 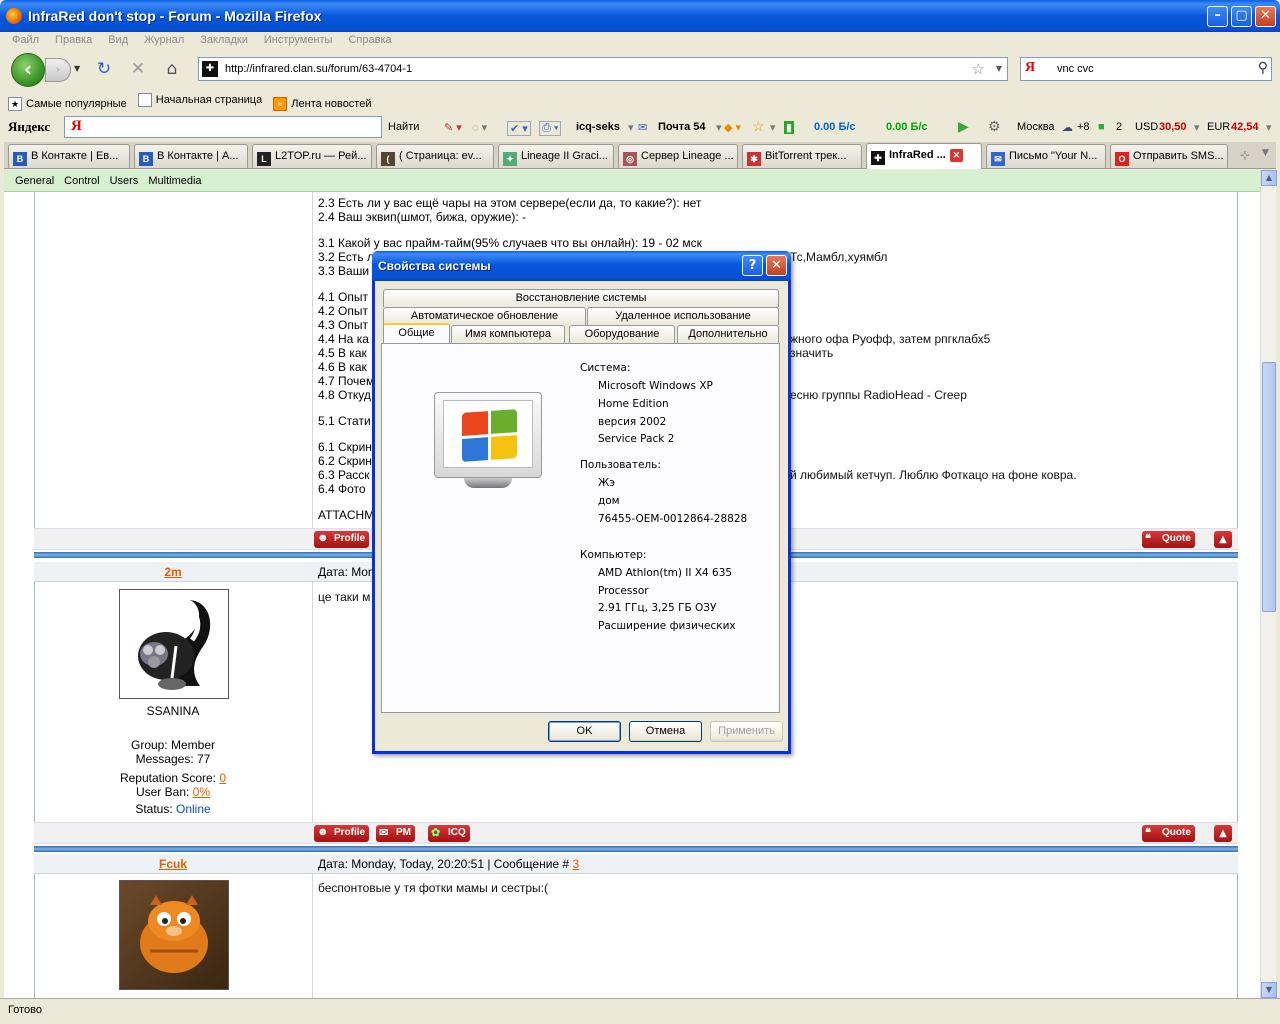 I want to click on scroll-down-icon: ▼, so click(x=1269, y=990).